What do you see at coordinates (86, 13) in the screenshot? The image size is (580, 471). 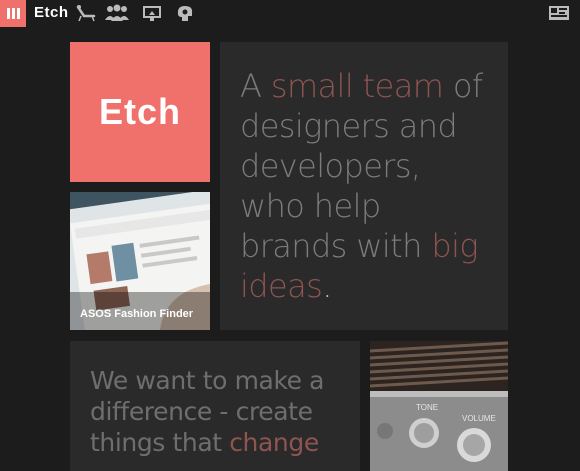 I see `lounge-chair-icon` at bounding box center [86, 13].